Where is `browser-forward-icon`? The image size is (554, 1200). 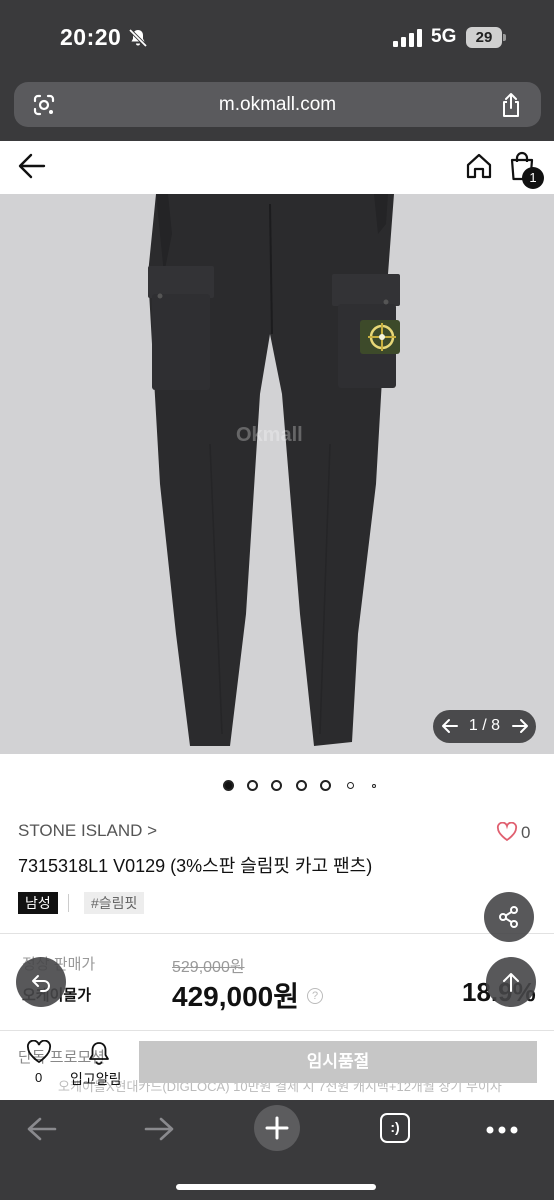 browser-forward-icon is located at coordinates (159, 1129).